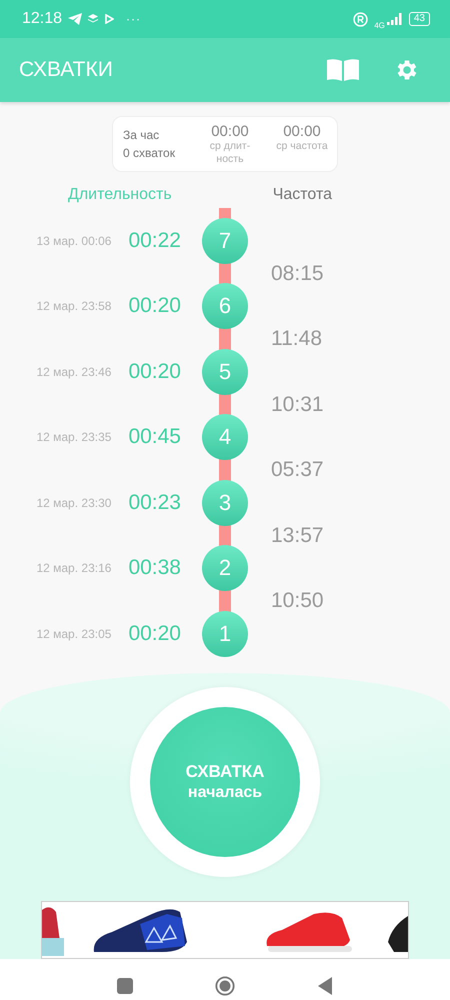 The width and height of the screenshot is (450, 1000). Describe the element at coordinates (297, 274) in the screenshot. I see `interval-value: 08:15` at that location.